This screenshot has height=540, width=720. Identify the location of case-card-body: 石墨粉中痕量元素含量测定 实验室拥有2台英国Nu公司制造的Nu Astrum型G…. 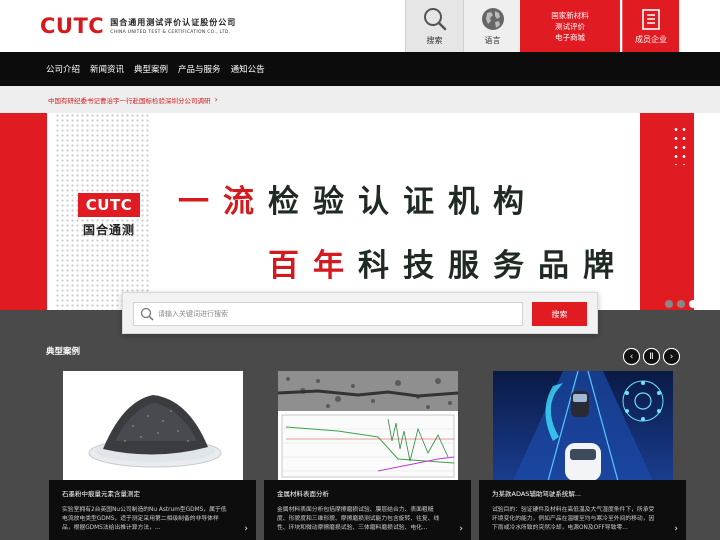
(152, 510).